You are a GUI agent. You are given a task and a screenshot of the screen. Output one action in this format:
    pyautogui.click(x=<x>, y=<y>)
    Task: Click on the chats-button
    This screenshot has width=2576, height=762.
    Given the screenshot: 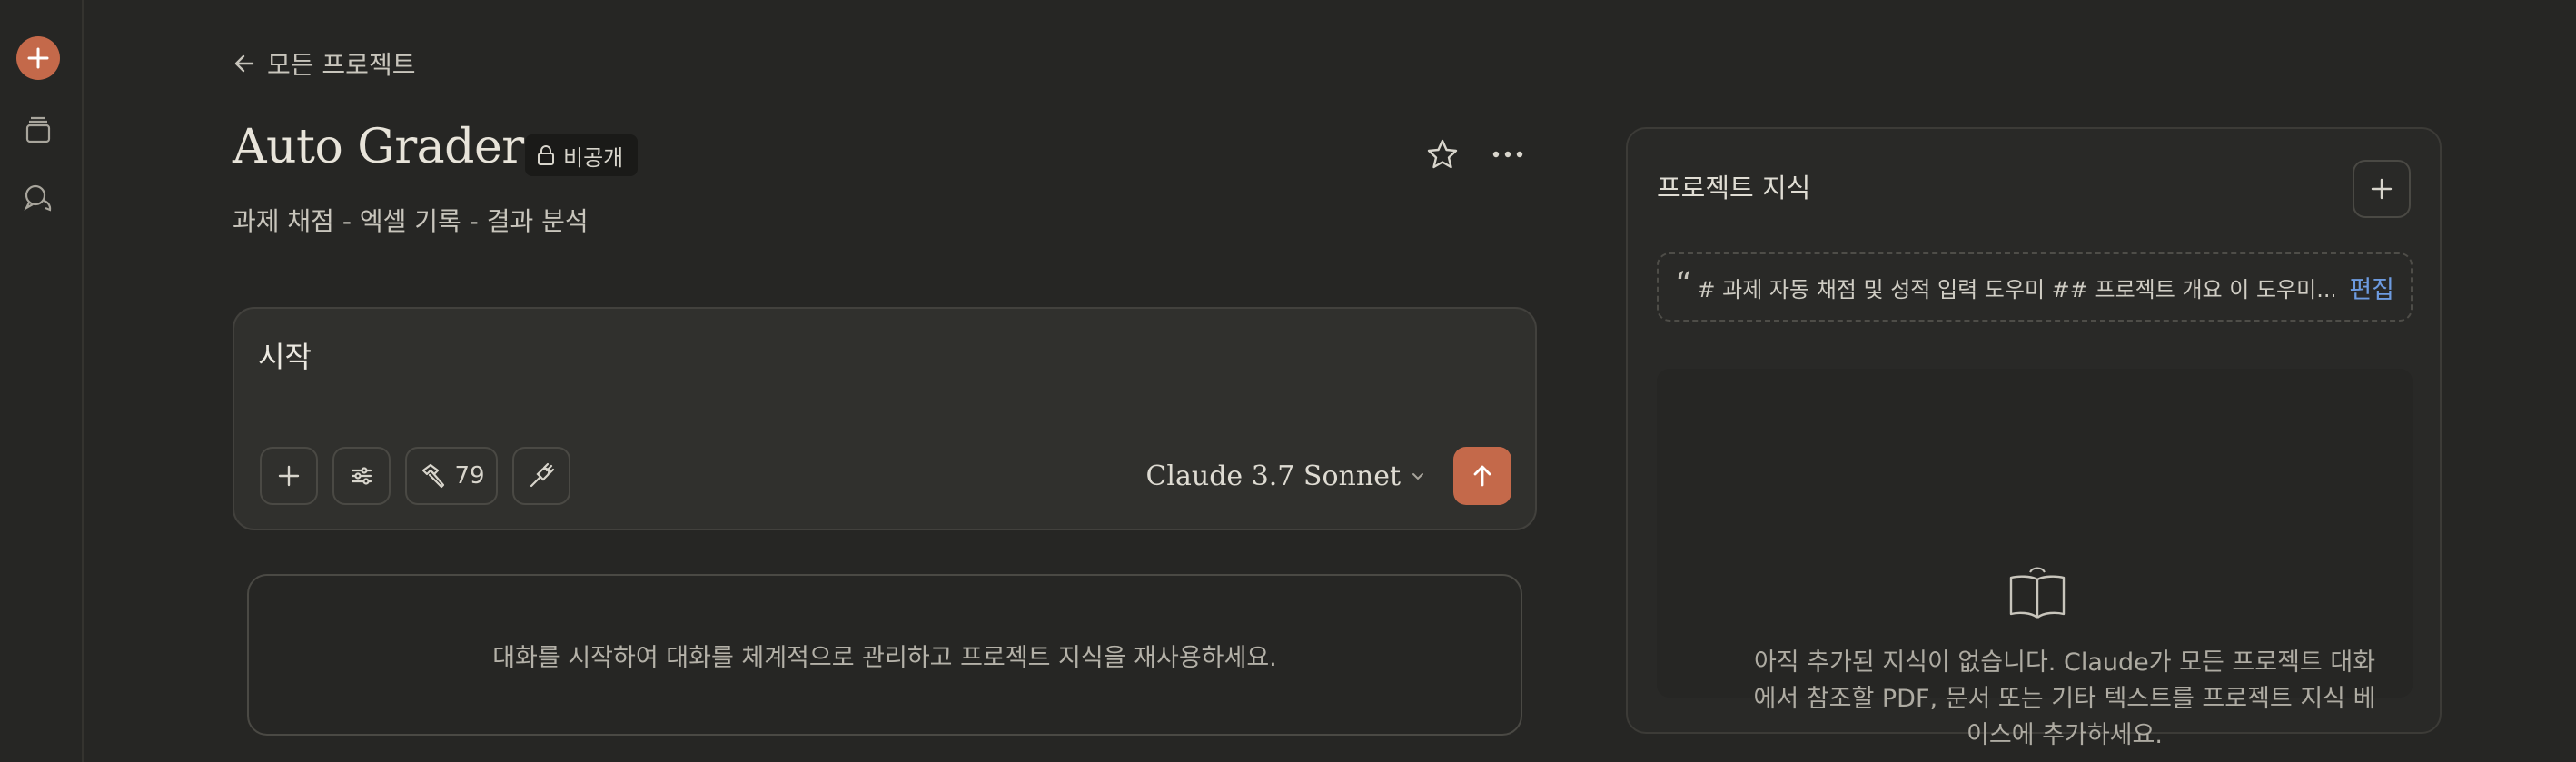 What is the action you would take?
    pyautogui.click(x=38, y=198)
    